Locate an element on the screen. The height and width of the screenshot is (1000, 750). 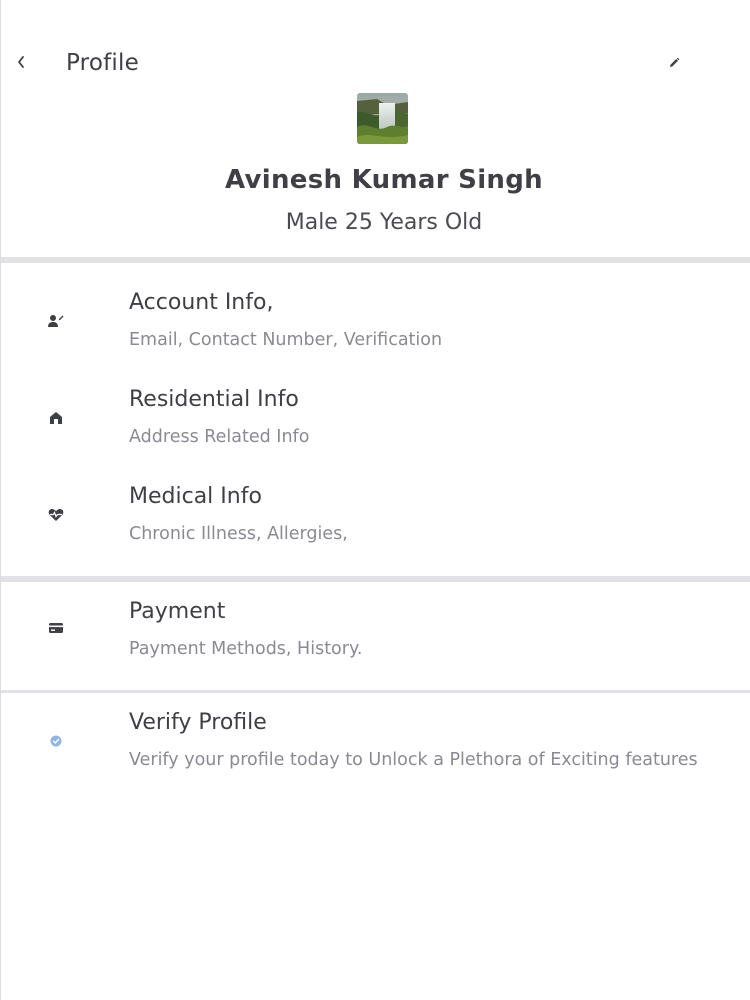
edit-profile-button is located at coordinates (674, 63).